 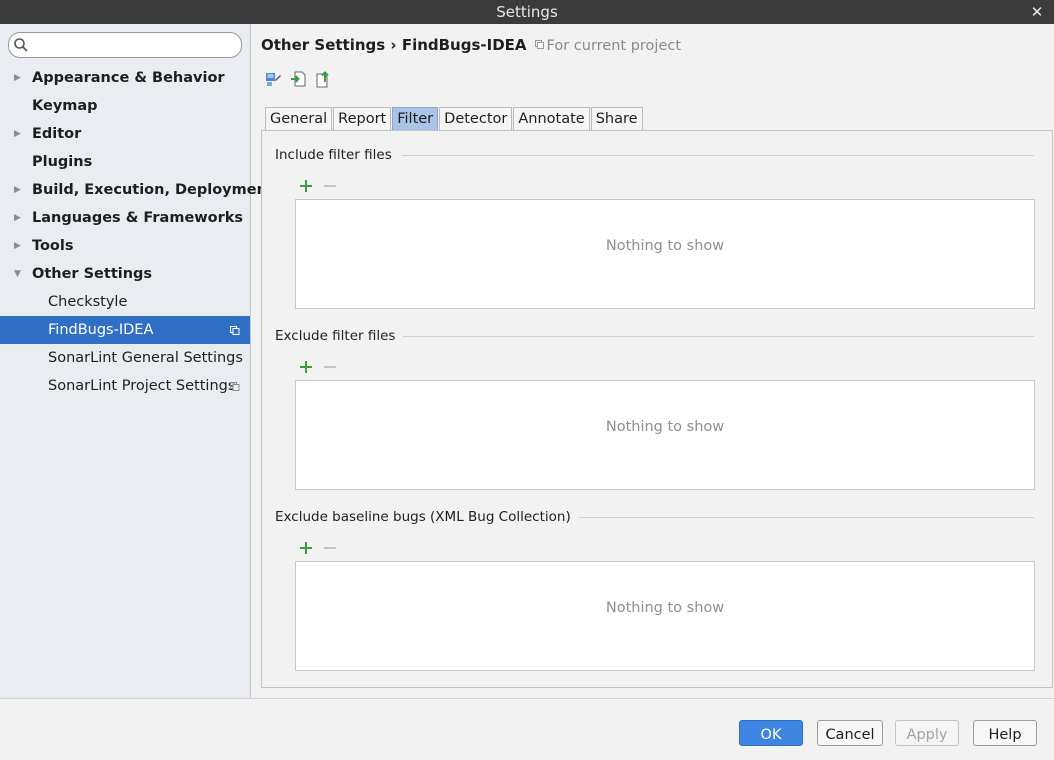 What do you see at coordinates (927, 733) in the screenshot?
I see `apply-button: Apply` at bounding box center [927, 733].